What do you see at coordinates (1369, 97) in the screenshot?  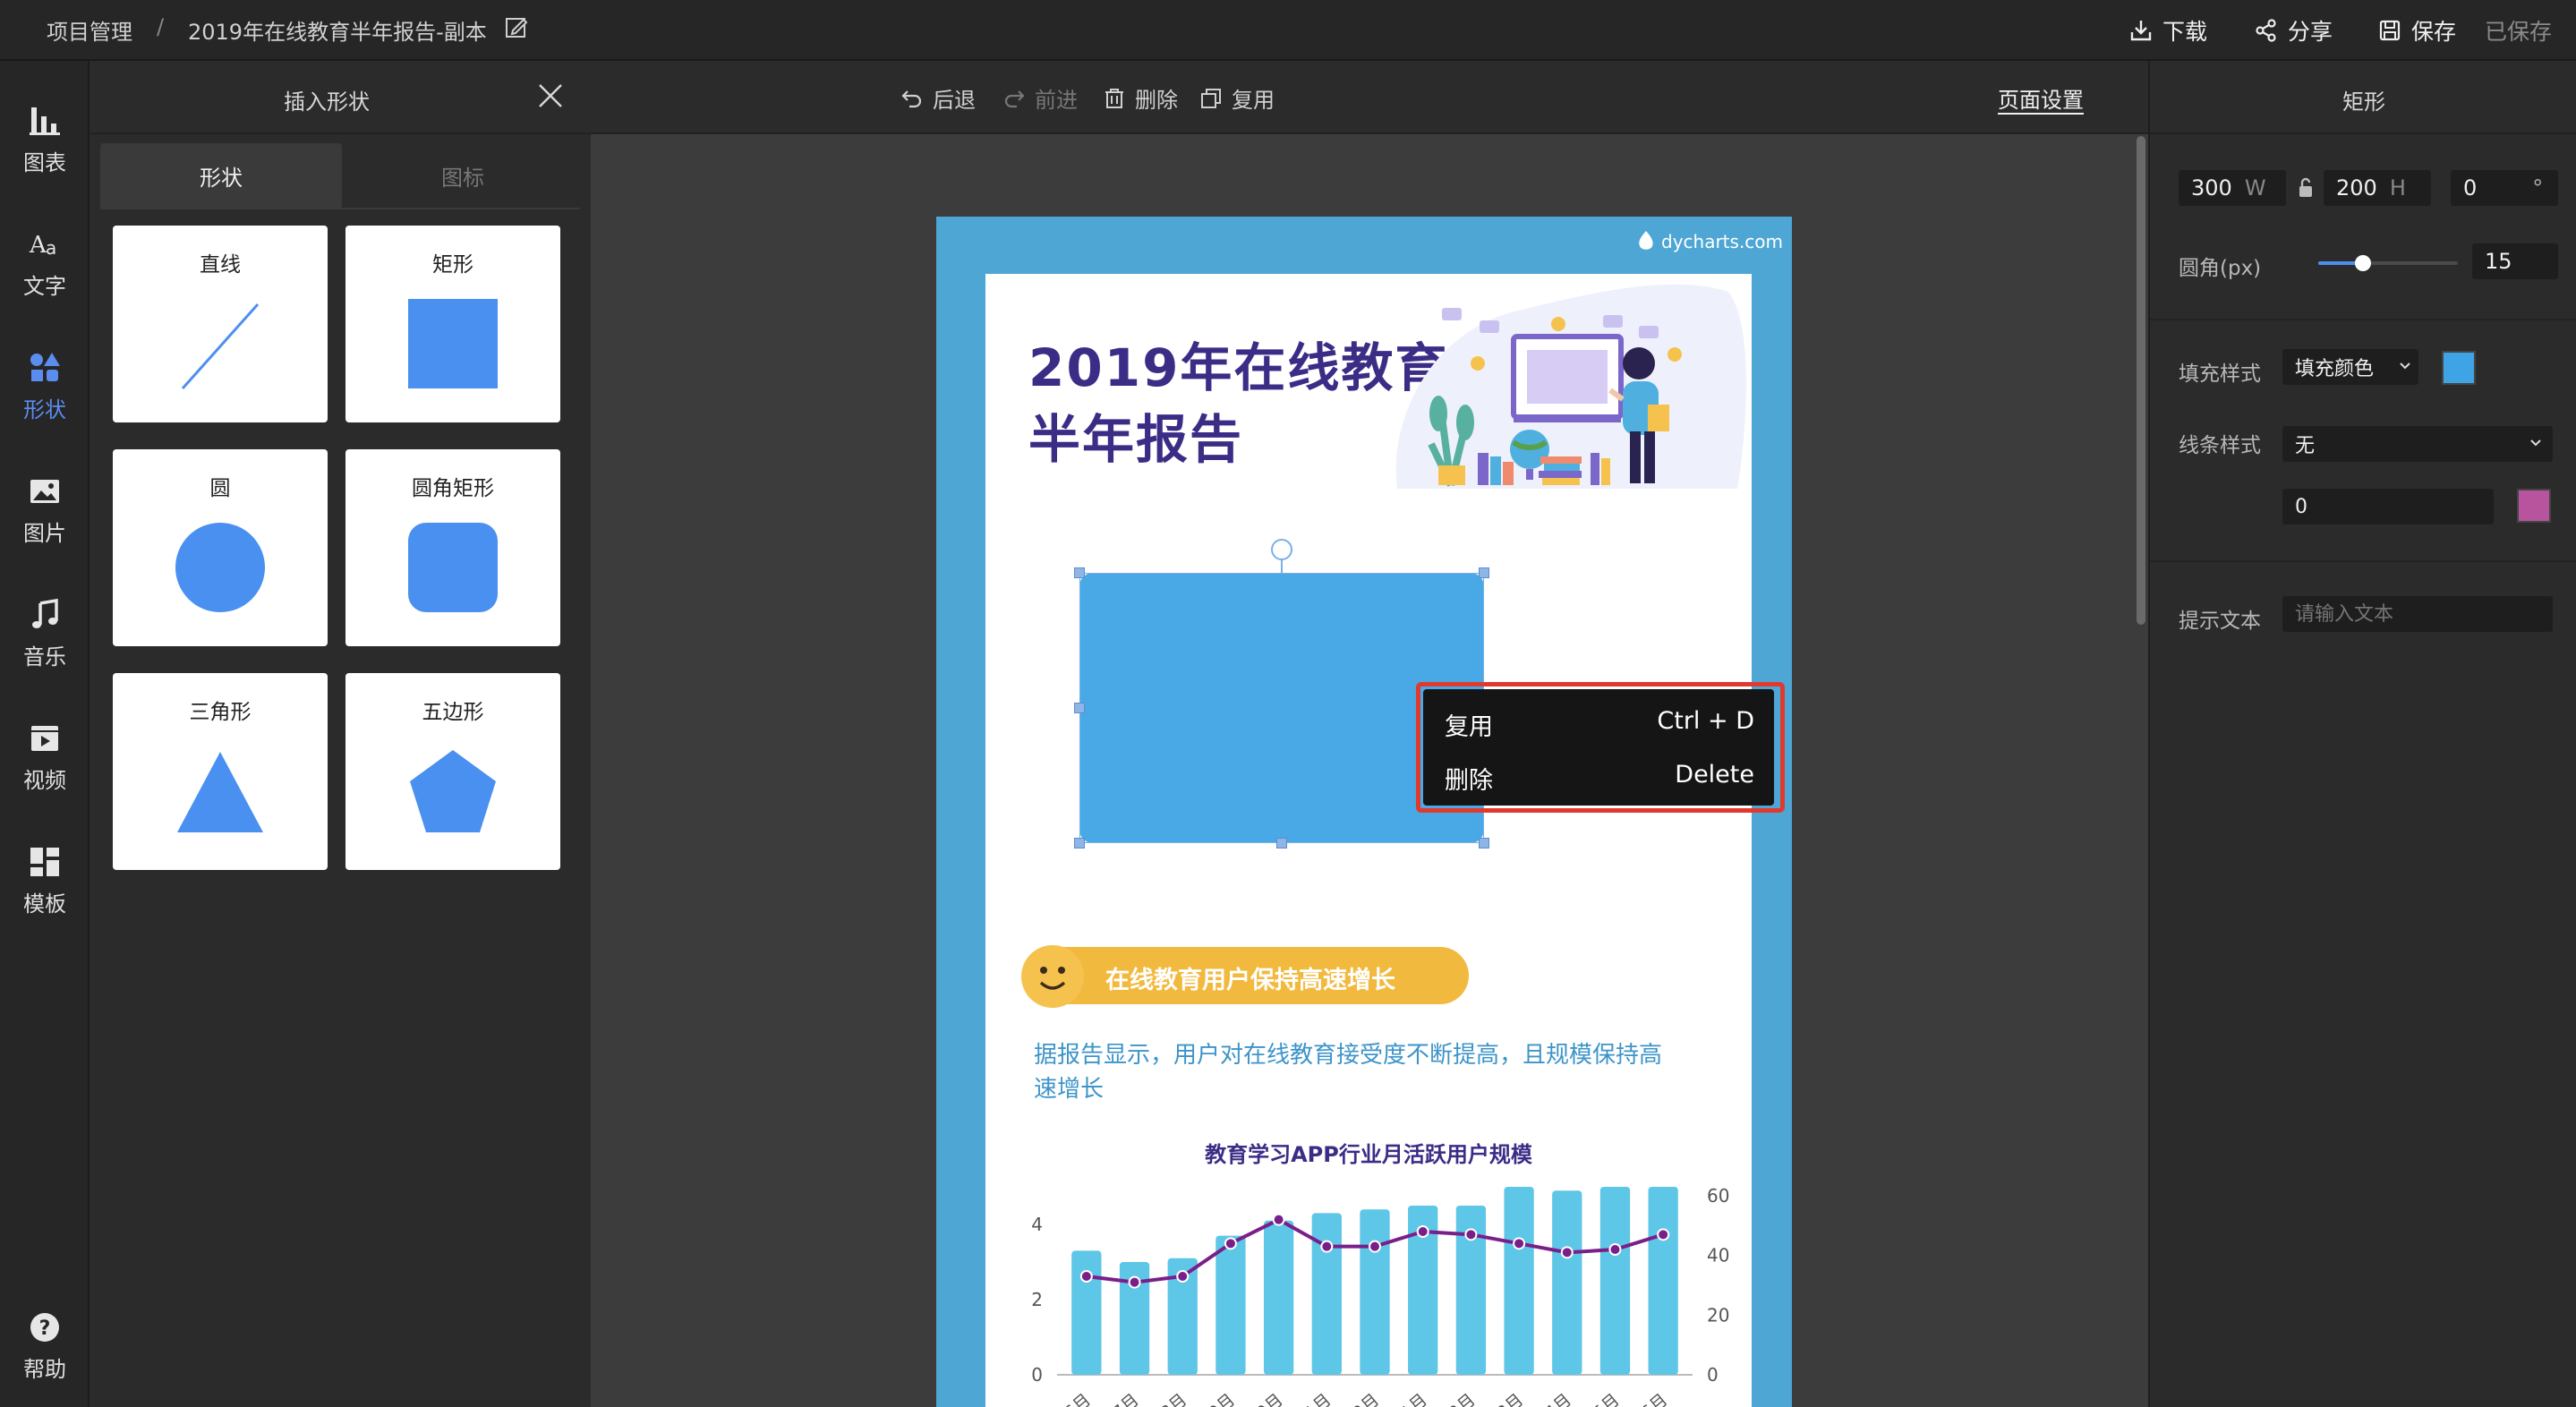 I see `edit-toolbar: 后退 前进 删除 复用 页面设置` at bounding box center [1369, 97].